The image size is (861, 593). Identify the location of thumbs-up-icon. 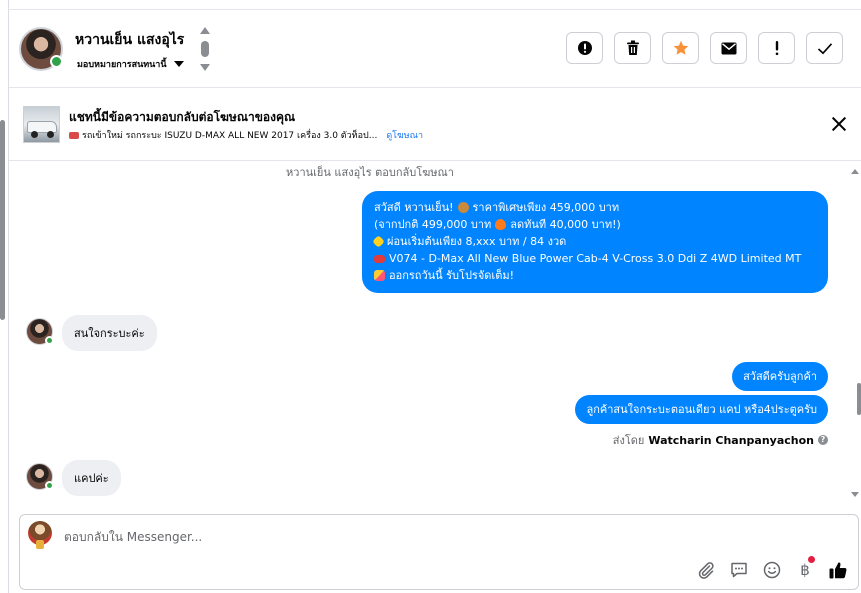
(838, 570).